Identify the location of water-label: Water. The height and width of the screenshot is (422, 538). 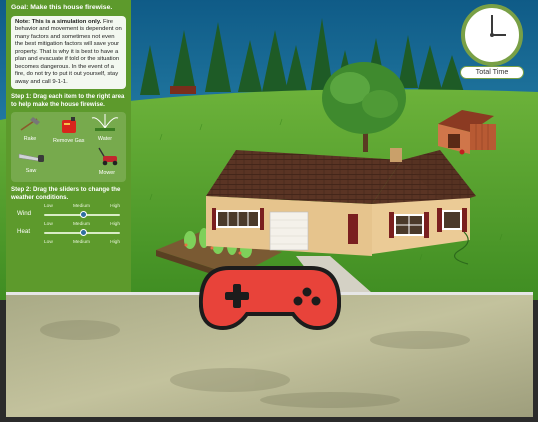
(105, 138).